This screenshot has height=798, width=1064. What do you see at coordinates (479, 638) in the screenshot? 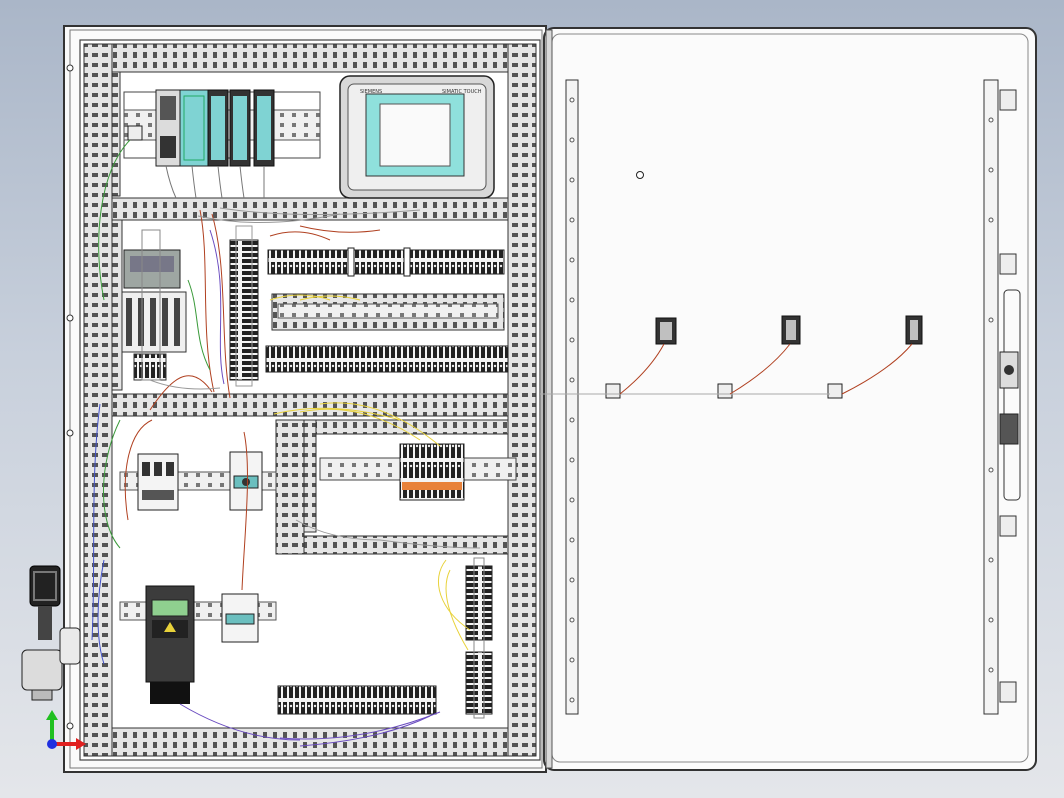
I see `terminal-strip-vertical-right` at bounding box center [479, 638].